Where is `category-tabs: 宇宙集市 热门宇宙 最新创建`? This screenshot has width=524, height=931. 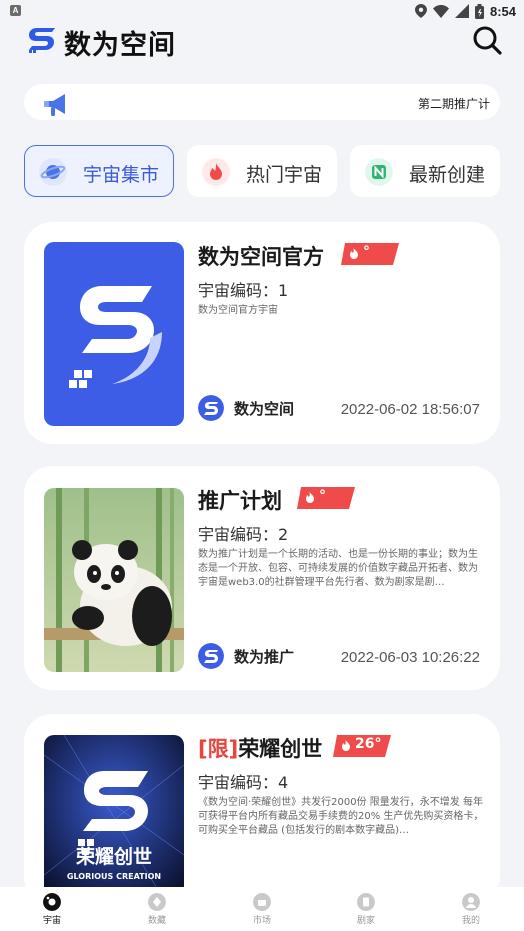
category-tabs: 宇宙集市 热门宇宙 最新创建 is located at coordinates (262, 171).